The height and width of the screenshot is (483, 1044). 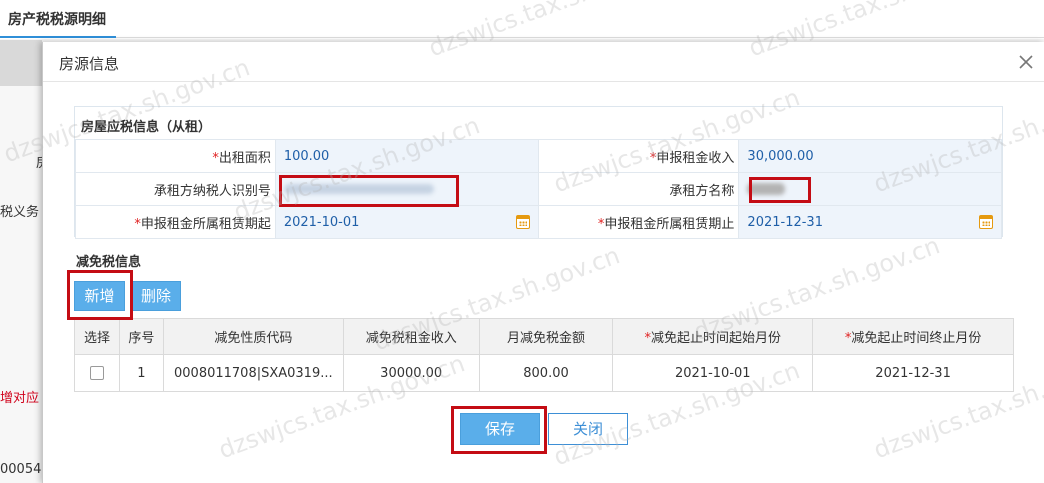 I want to click on column-header: 月减免税金额, so click(x=546, y=336).